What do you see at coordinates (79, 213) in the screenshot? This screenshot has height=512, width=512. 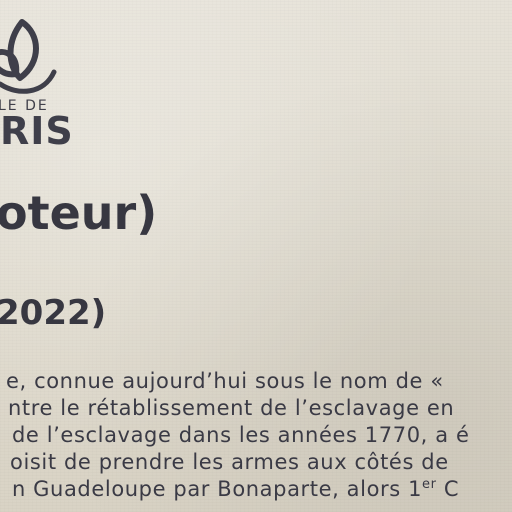 I see `plaque-title: oteur)` at bounding box center [79, 213].